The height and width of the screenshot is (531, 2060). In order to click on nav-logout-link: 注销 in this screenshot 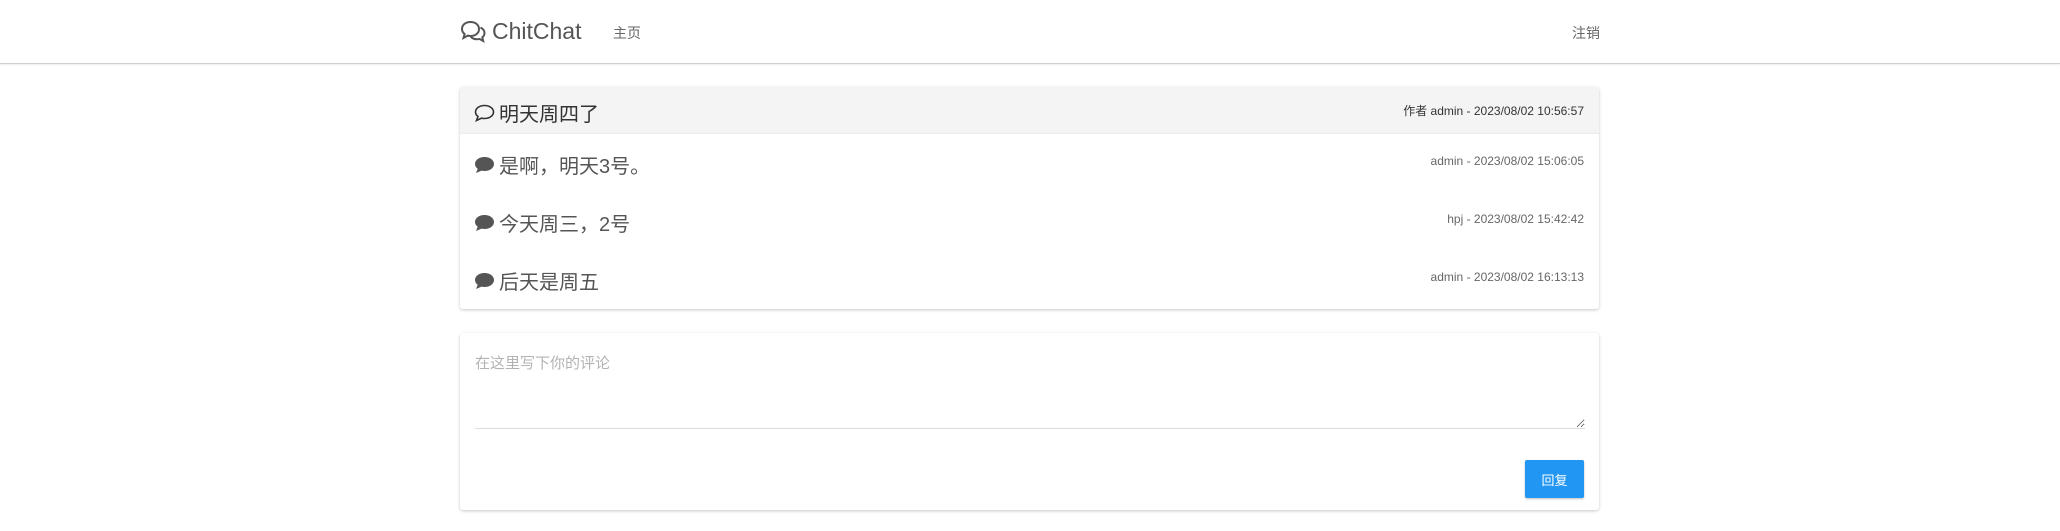, I will do `click(1586, 33)`.